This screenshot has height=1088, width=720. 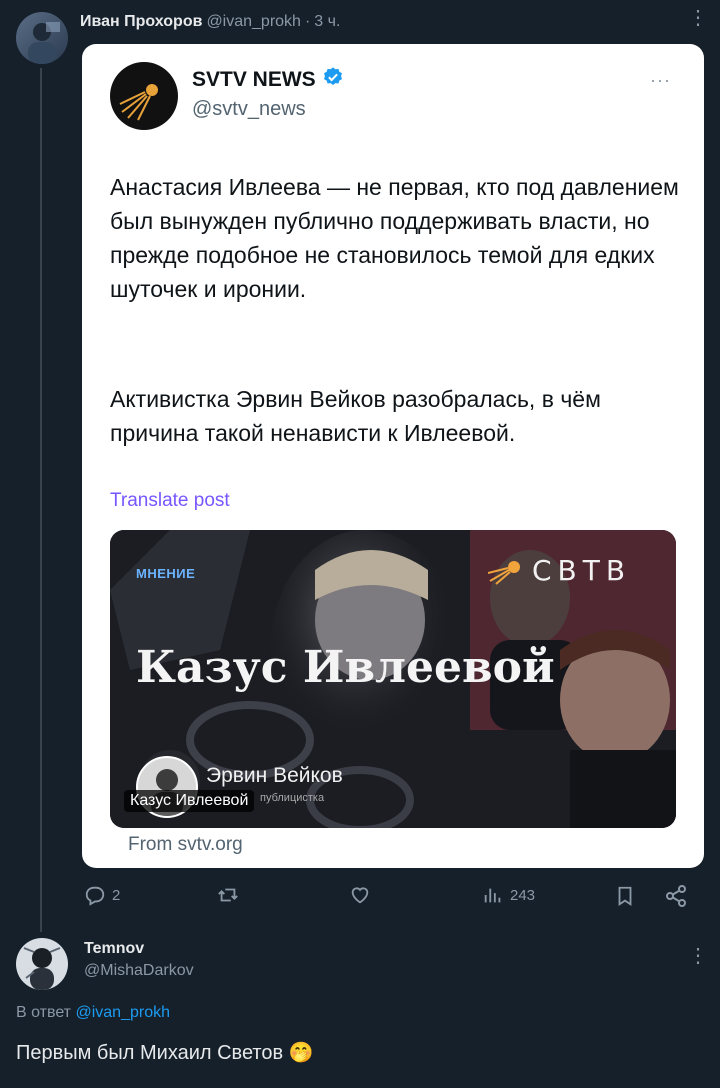 I want to click on in-reply-prefix: В ответ, so click(x=44, y=1012).